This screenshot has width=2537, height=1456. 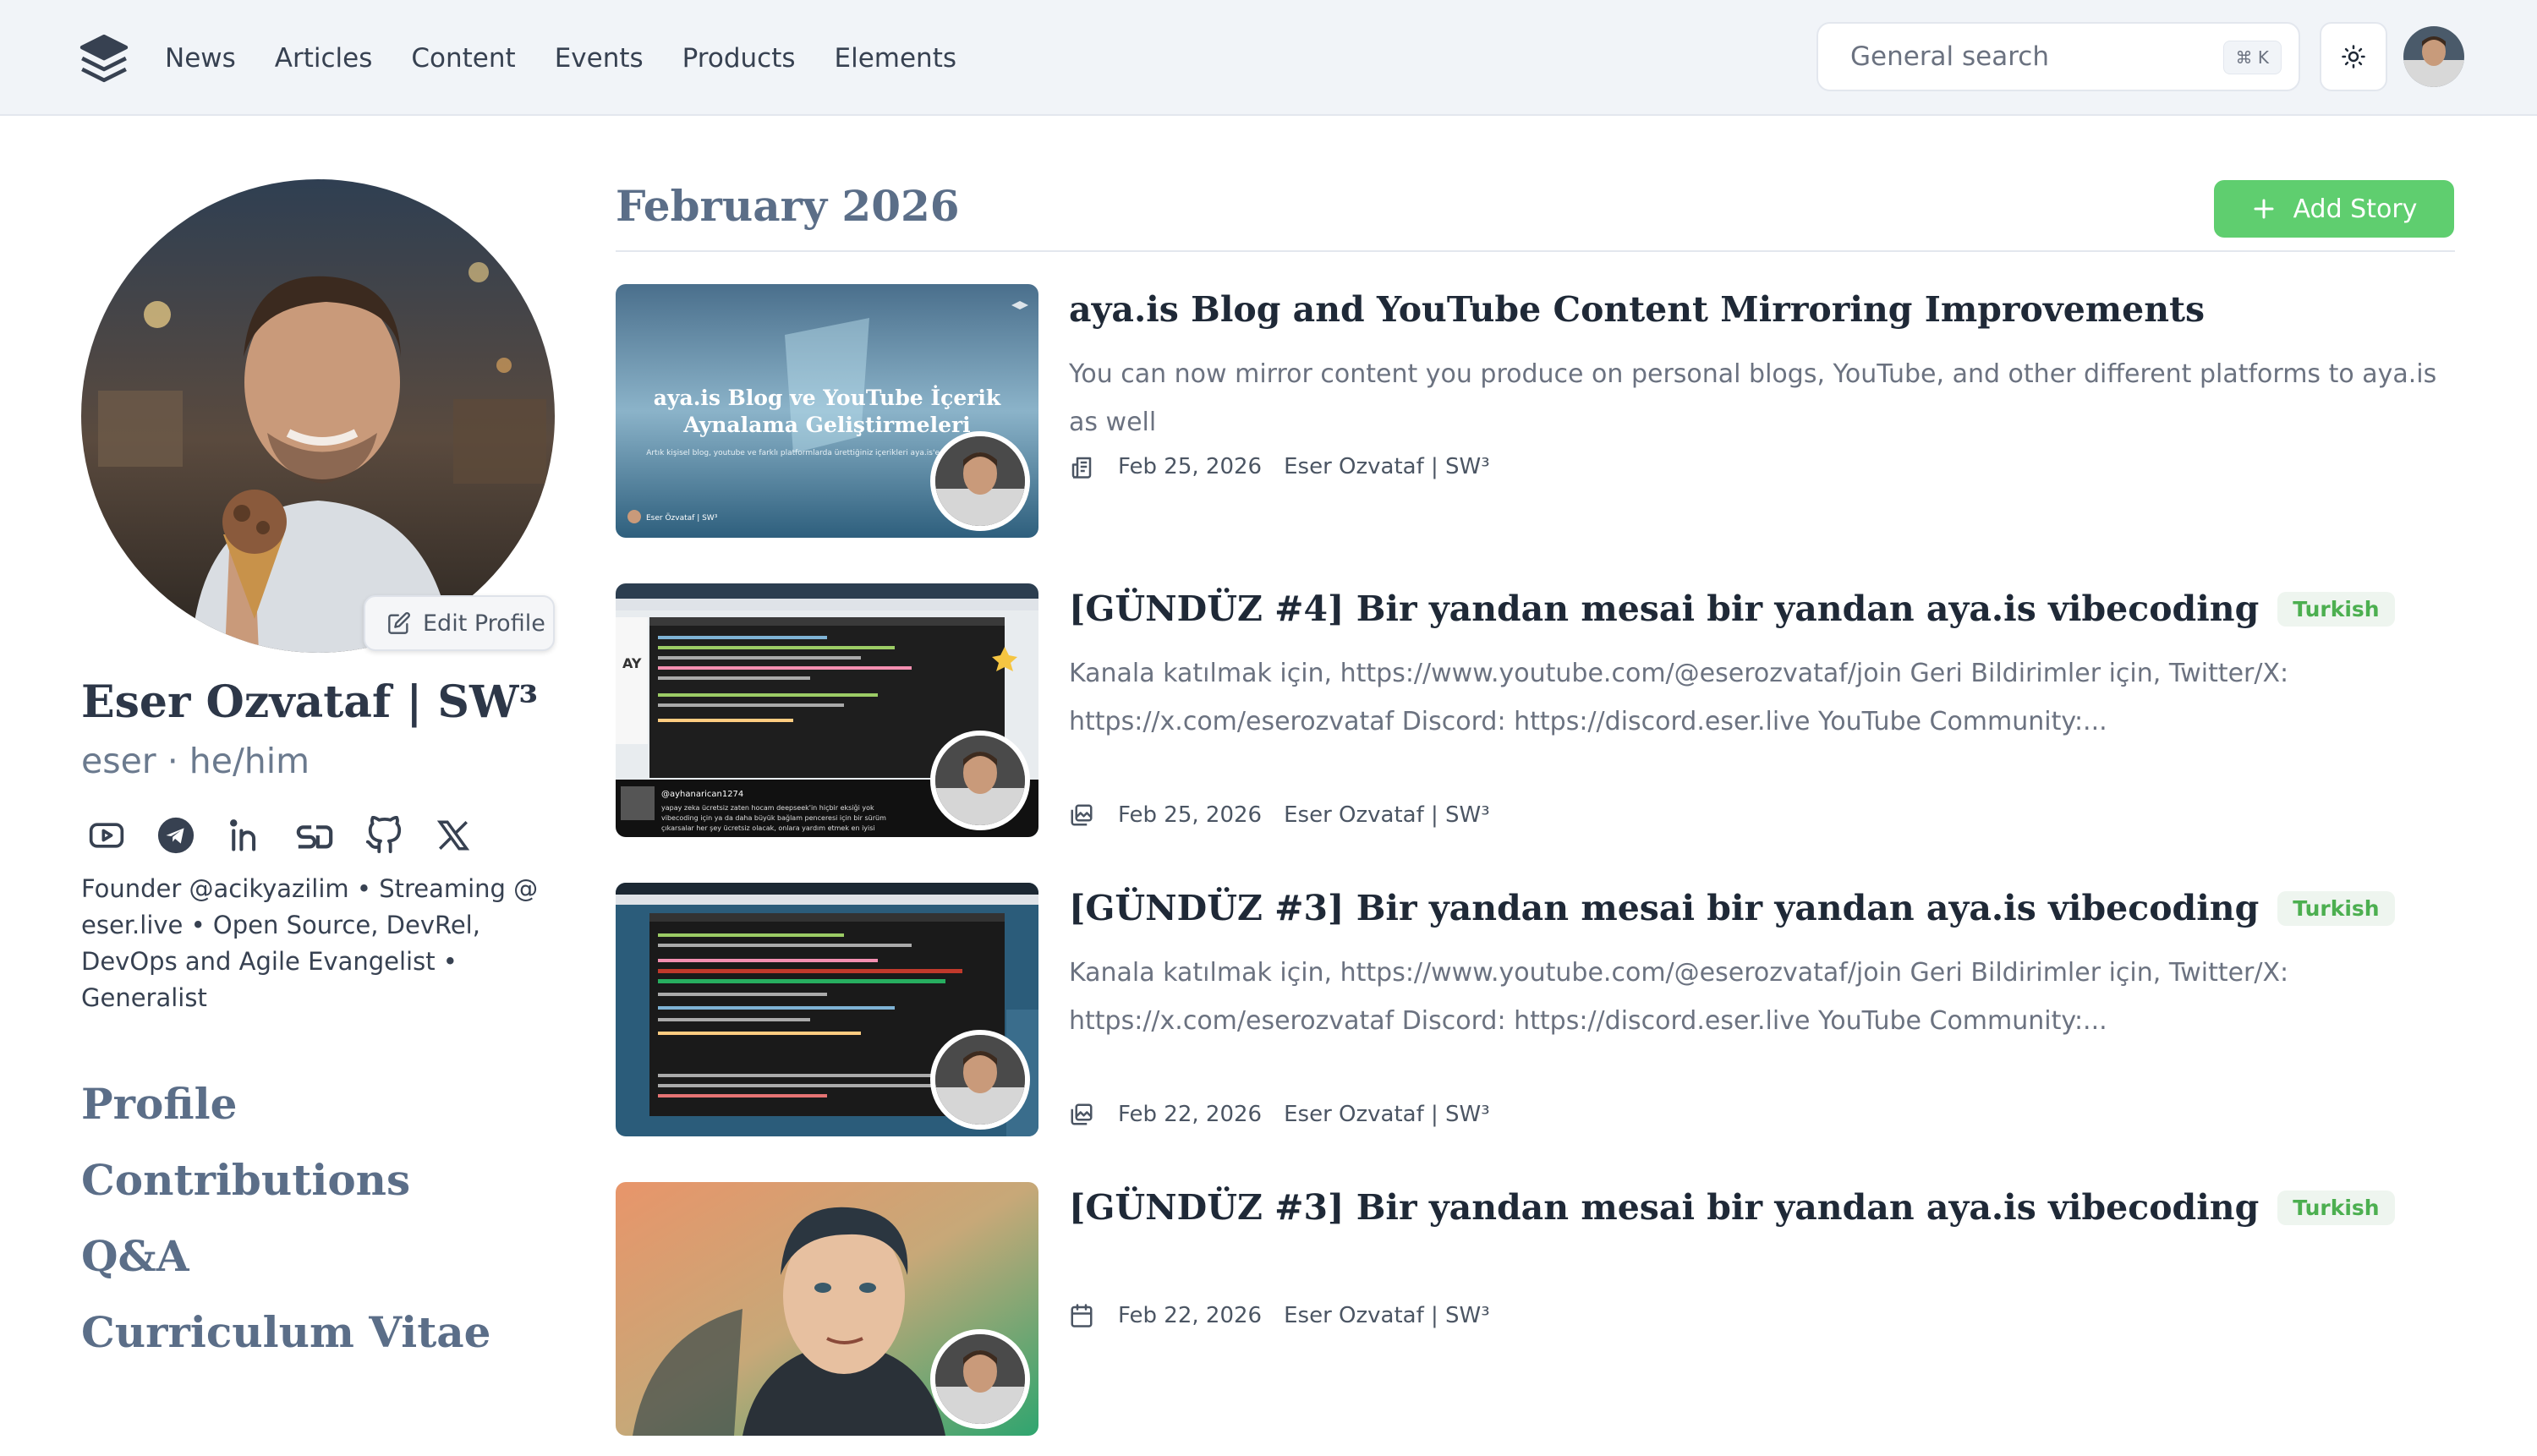 I want to click on telegram-icon, so click(x=176, y=836).